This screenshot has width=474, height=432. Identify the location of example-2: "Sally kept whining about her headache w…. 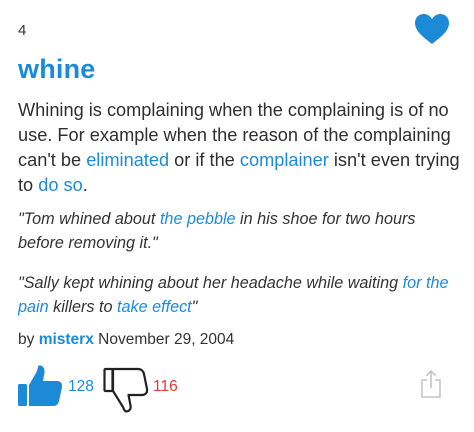
(241, 295).